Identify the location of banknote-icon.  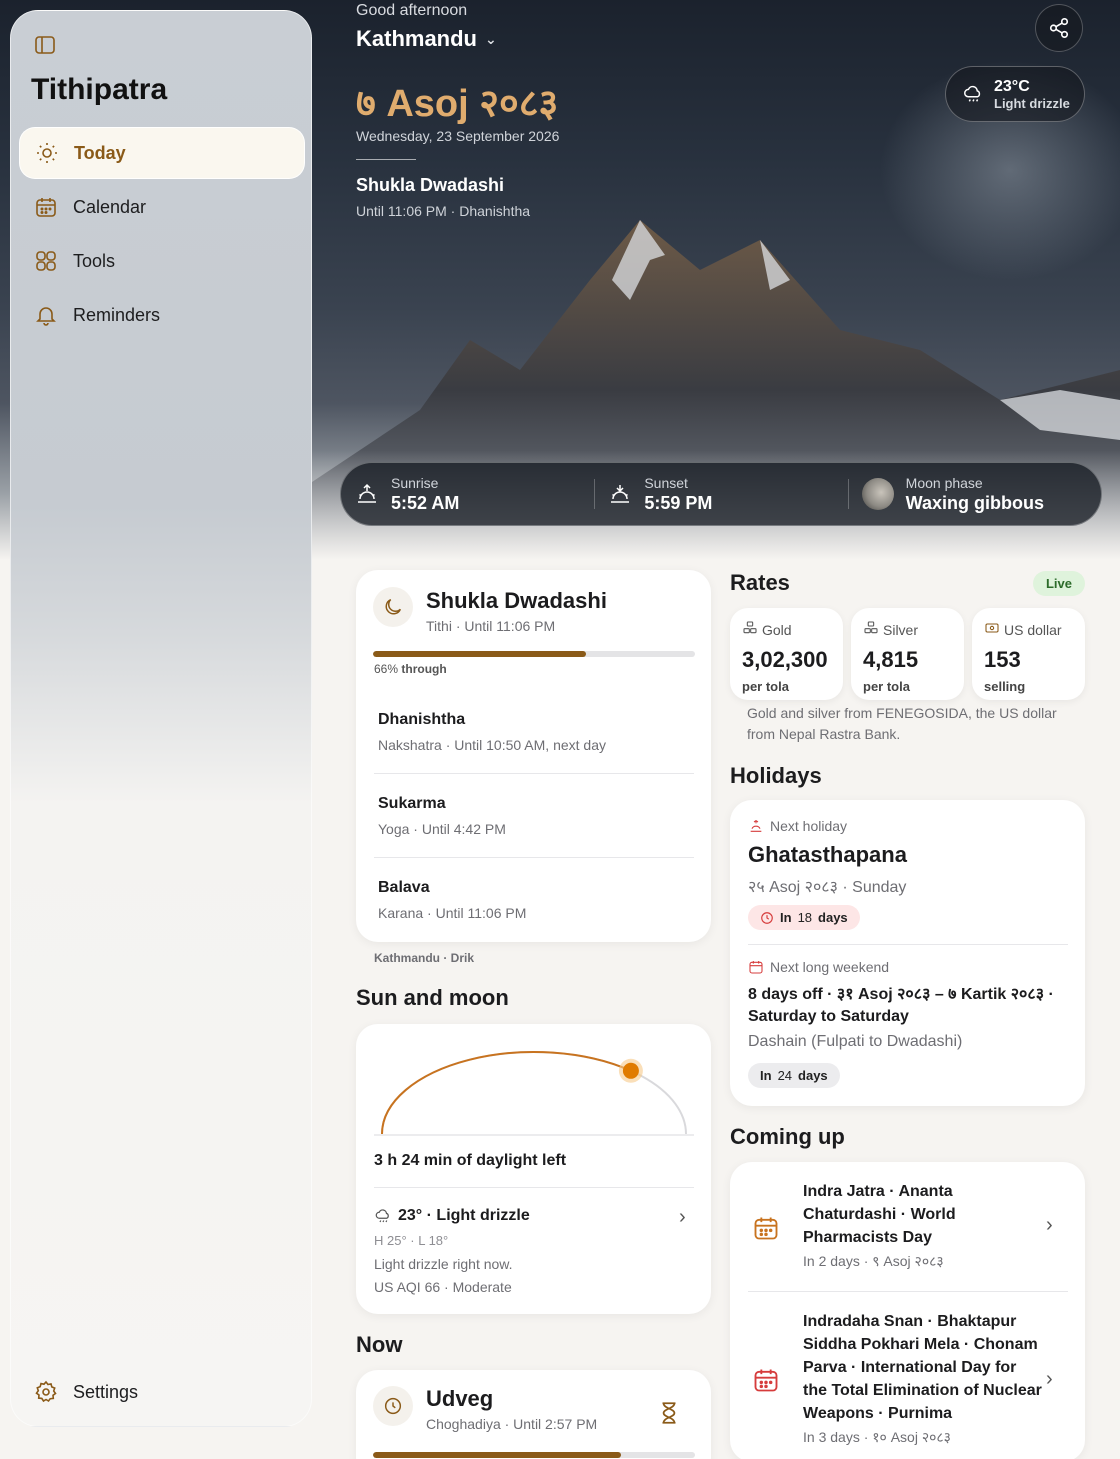
(992, 629).